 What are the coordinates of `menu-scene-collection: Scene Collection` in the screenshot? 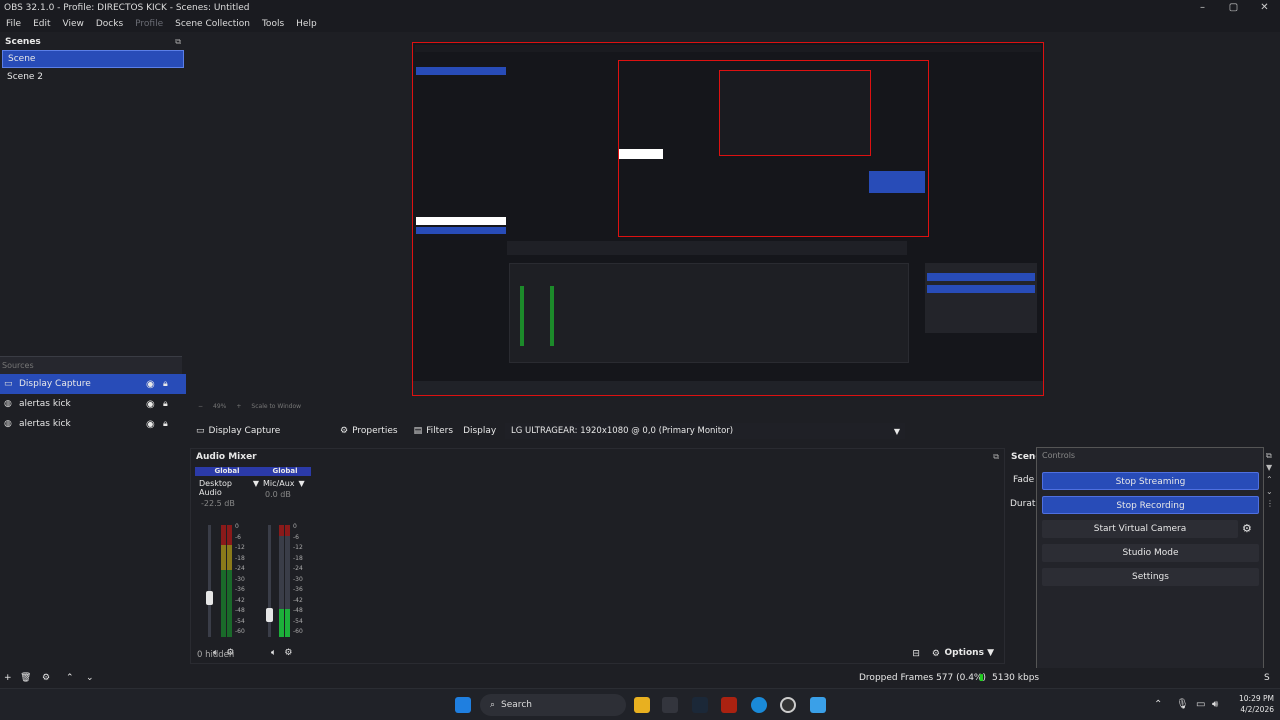 It's located at (212, 24).